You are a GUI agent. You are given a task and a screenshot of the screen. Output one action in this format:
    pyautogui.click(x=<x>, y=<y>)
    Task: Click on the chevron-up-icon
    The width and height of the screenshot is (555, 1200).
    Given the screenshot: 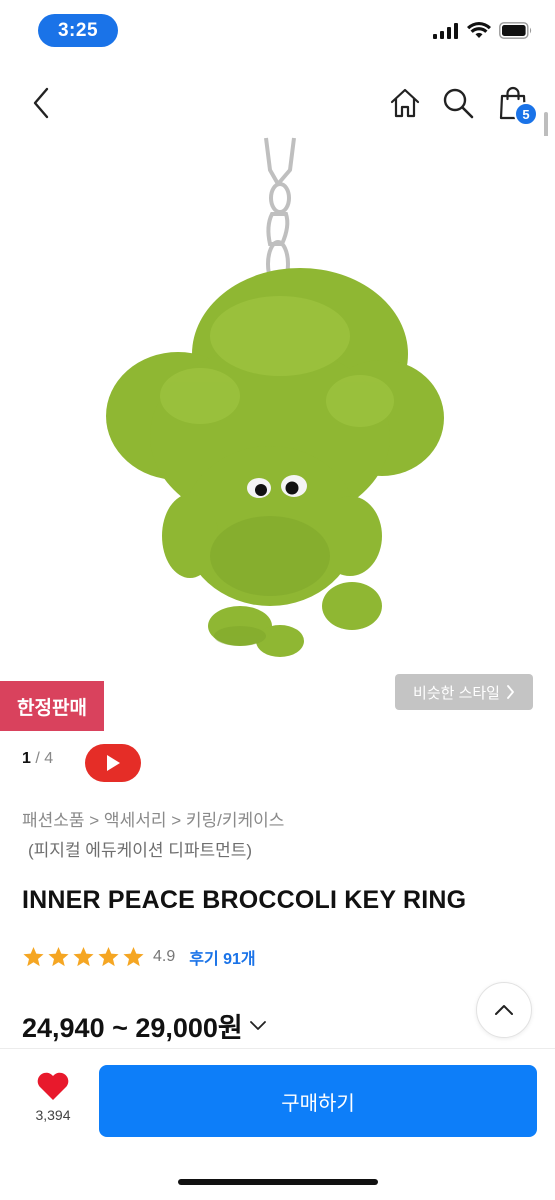 What is the action you would take?
    pyautogui.click(x=504, y=1010)
    